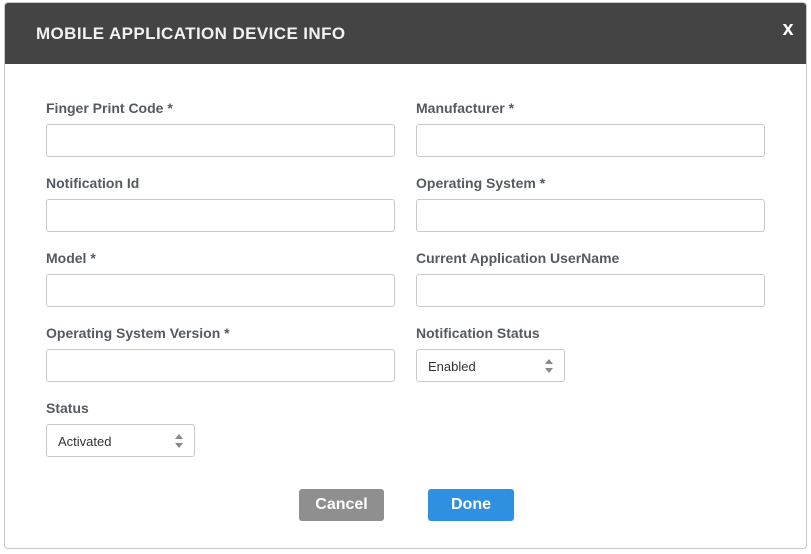 This screenshot has height=554, width=811. What do you see at coordinates (93, 183) in the screenshot?
I see `notification-id-label: Notification Id` at bounding box center [93, 183].